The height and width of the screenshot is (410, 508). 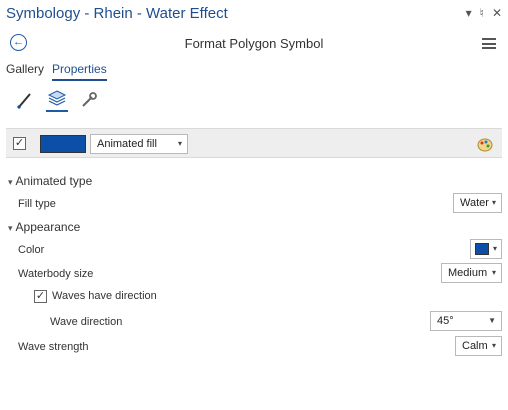 I want to click on property-page-toolbar, so click(x=57, y=100).